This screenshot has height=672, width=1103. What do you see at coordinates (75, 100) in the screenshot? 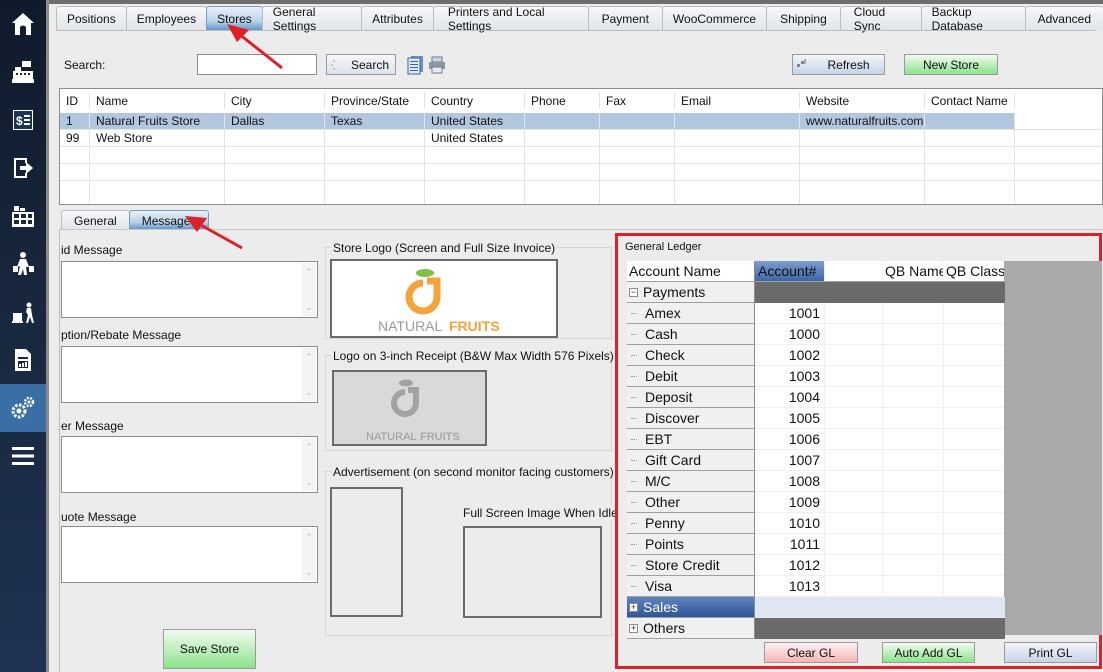
I see `column-header-id: ID` at bounding box center [75, 100].